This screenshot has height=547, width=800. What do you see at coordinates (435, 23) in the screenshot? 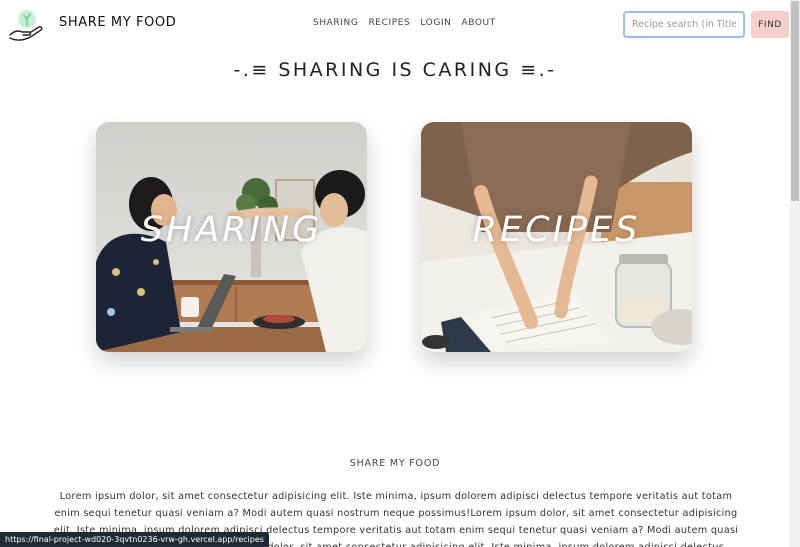
I see `nav-link-login: LOGIN` at bounding box center [435, 23].